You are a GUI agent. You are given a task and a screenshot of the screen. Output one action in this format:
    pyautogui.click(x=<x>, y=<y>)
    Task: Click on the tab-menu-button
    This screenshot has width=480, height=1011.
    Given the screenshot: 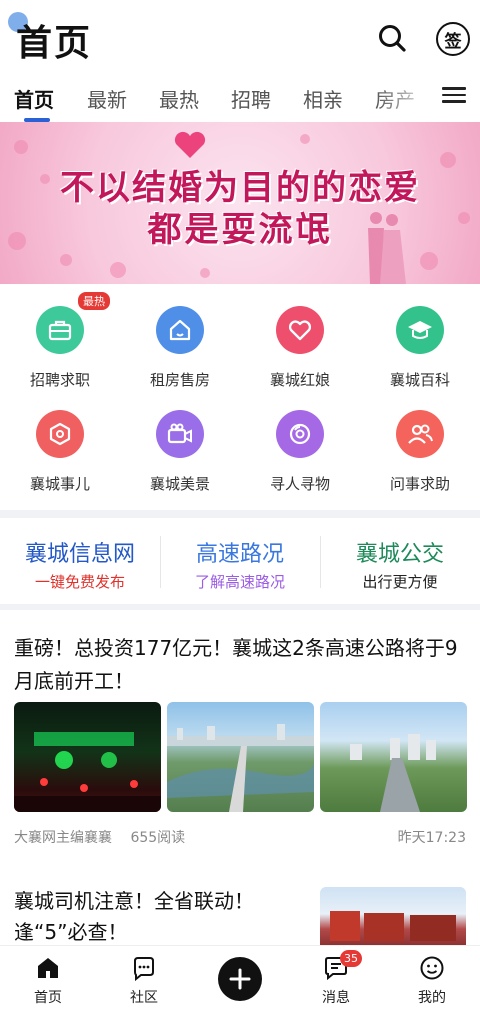 What is the action you would take?
    pyautogui.click(x=454, y=96)
    